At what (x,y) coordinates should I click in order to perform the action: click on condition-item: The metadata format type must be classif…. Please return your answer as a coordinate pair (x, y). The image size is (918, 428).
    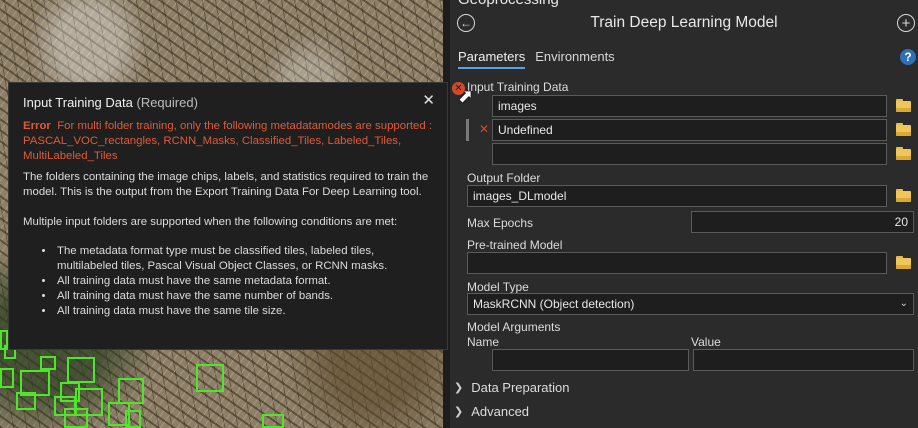
    Looking at the image, I should click on (244, 259).